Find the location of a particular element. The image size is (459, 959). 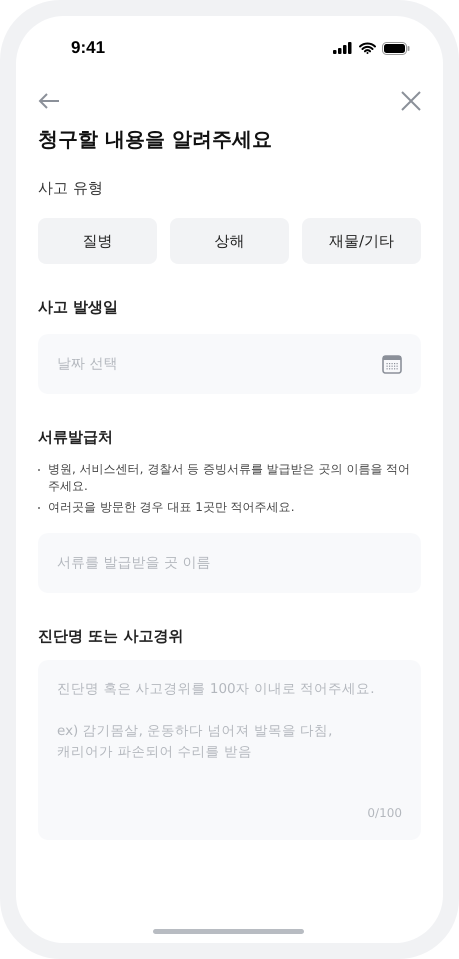

character-counter: 0/100 is located at coordinates (384, 813).